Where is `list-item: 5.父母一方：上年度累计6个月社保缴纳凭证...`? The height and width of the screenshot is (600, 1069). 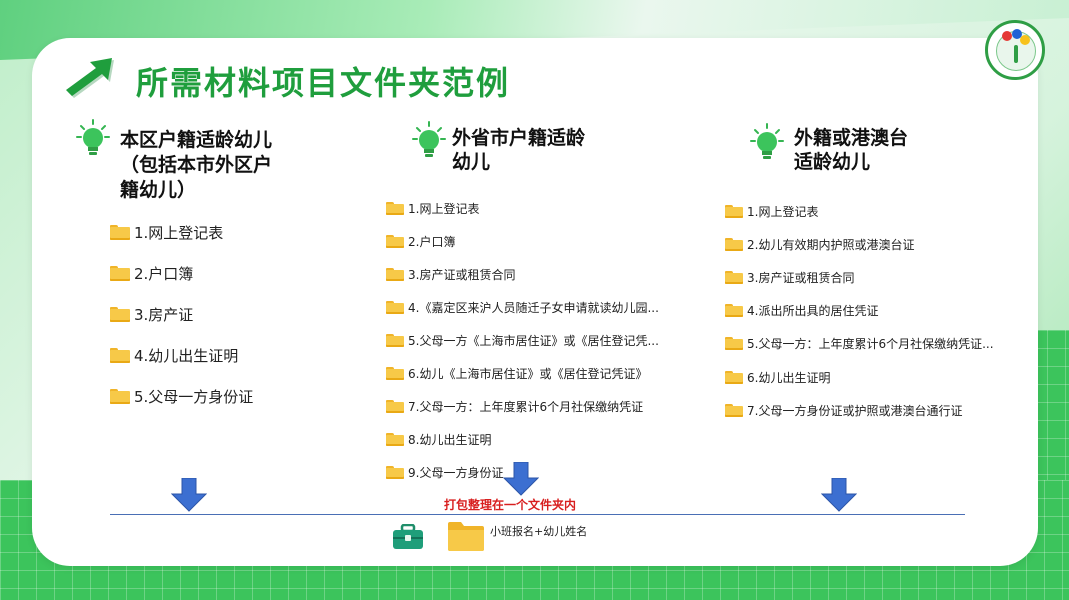 list-item: 5.父母一方：上年度累计6个月社保缴纳凭证... is located at coordinates (859, 343).